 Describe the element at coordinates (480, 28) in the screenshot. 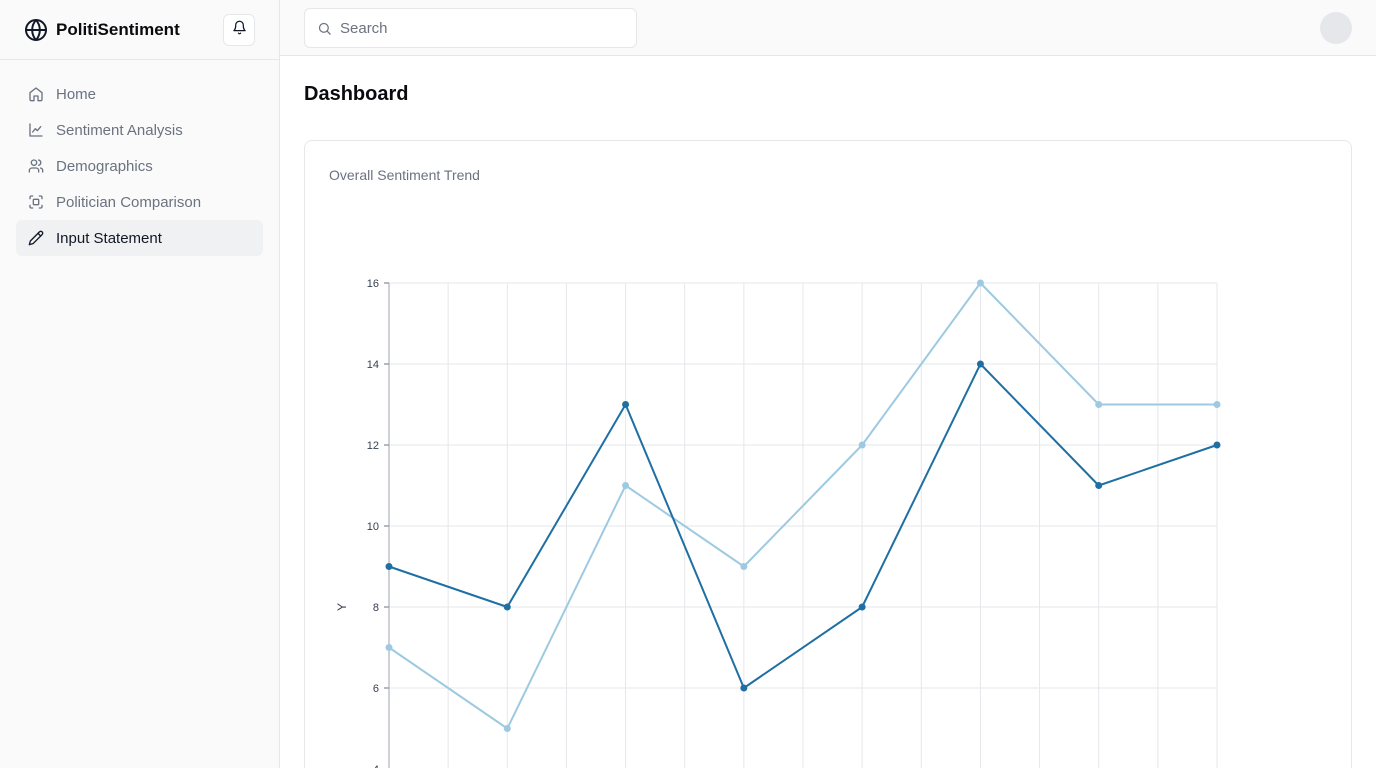

I see `search-input` at that location.